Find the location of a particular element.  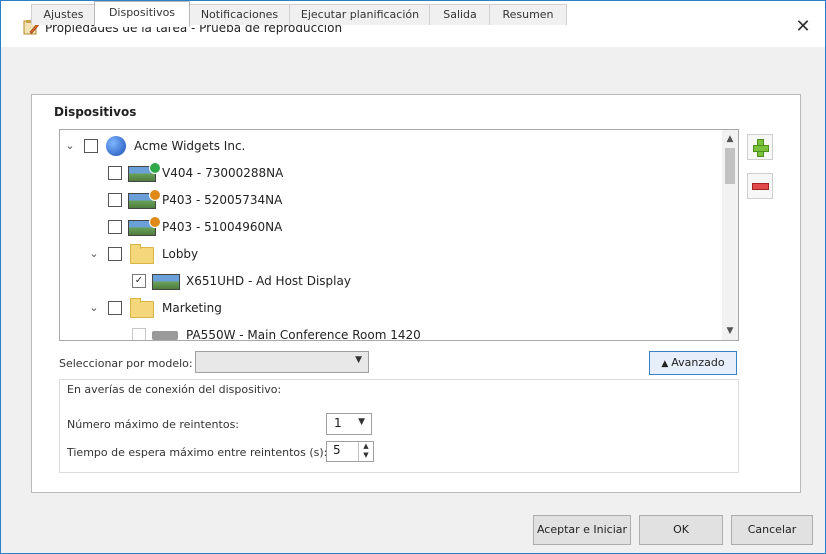

tab-ejecutar-planificacion: Ejecutar planificación is located at coordinates (360, 14).